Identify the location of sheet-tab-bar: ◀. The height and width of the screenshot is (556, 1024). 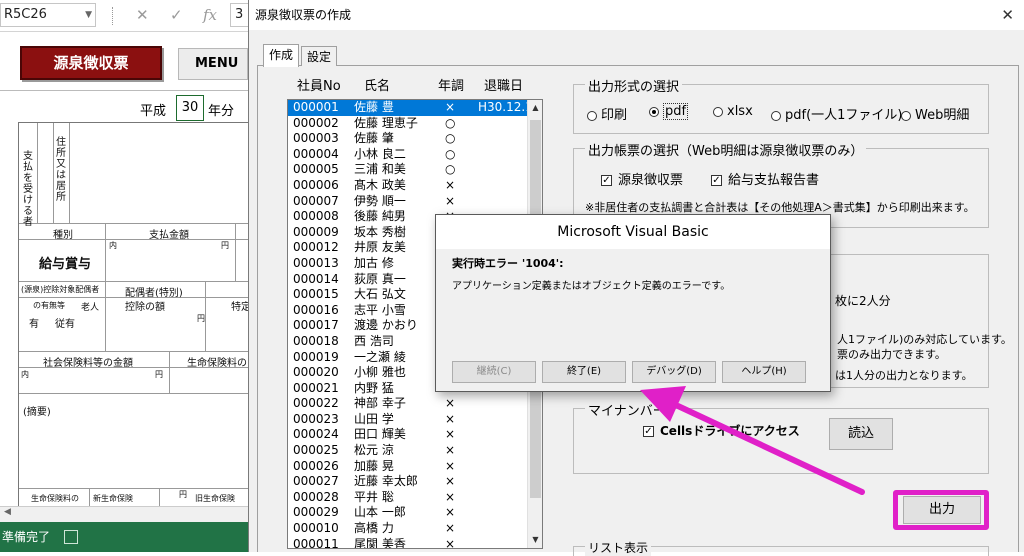
(124, 514).